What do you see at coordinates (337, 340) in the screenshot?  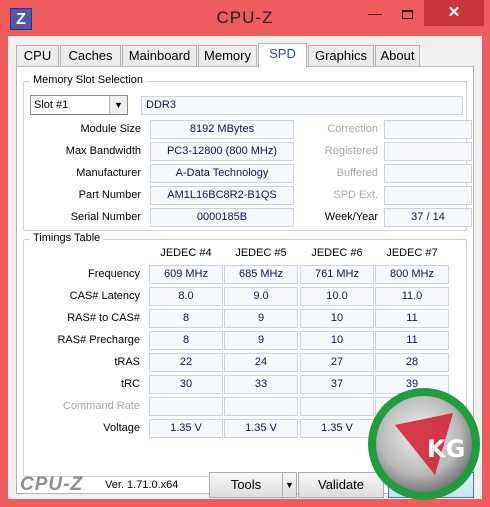 I see `ras-precharge-cell: 10` at bounding box center [337, 340].